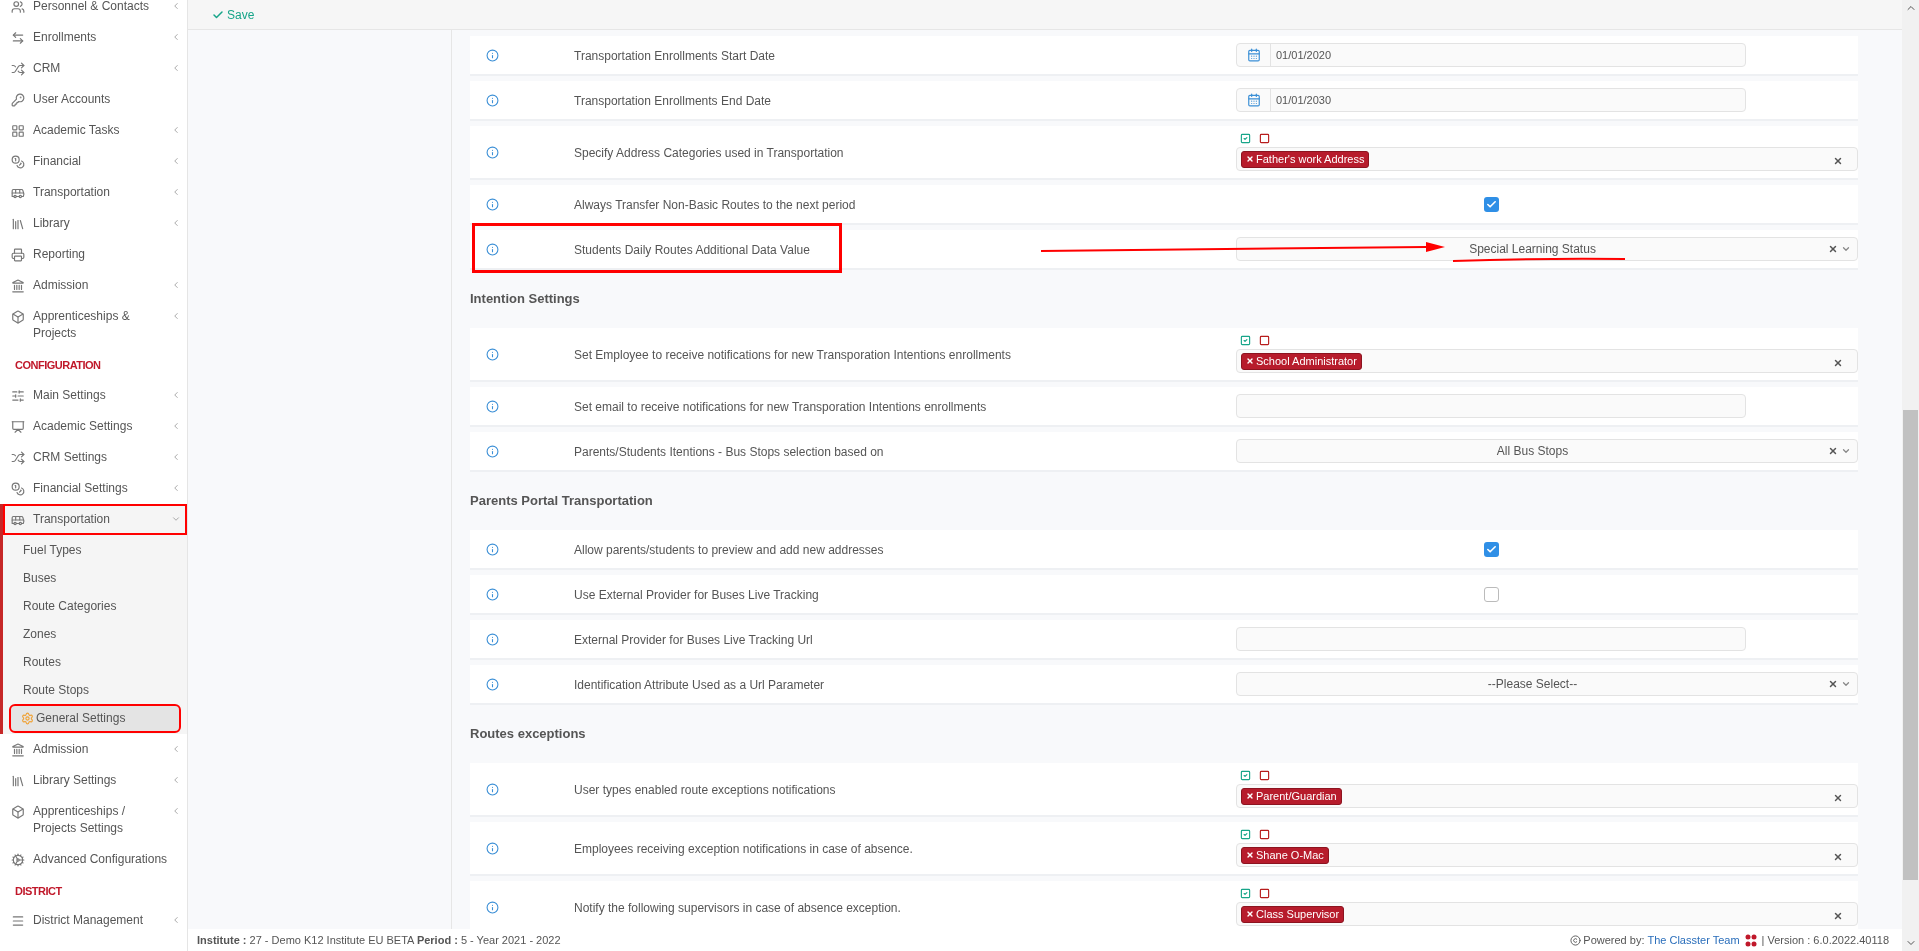 The image size is (1919, 951). I want to click on scrollbar-thumb, so click(1910, 645).